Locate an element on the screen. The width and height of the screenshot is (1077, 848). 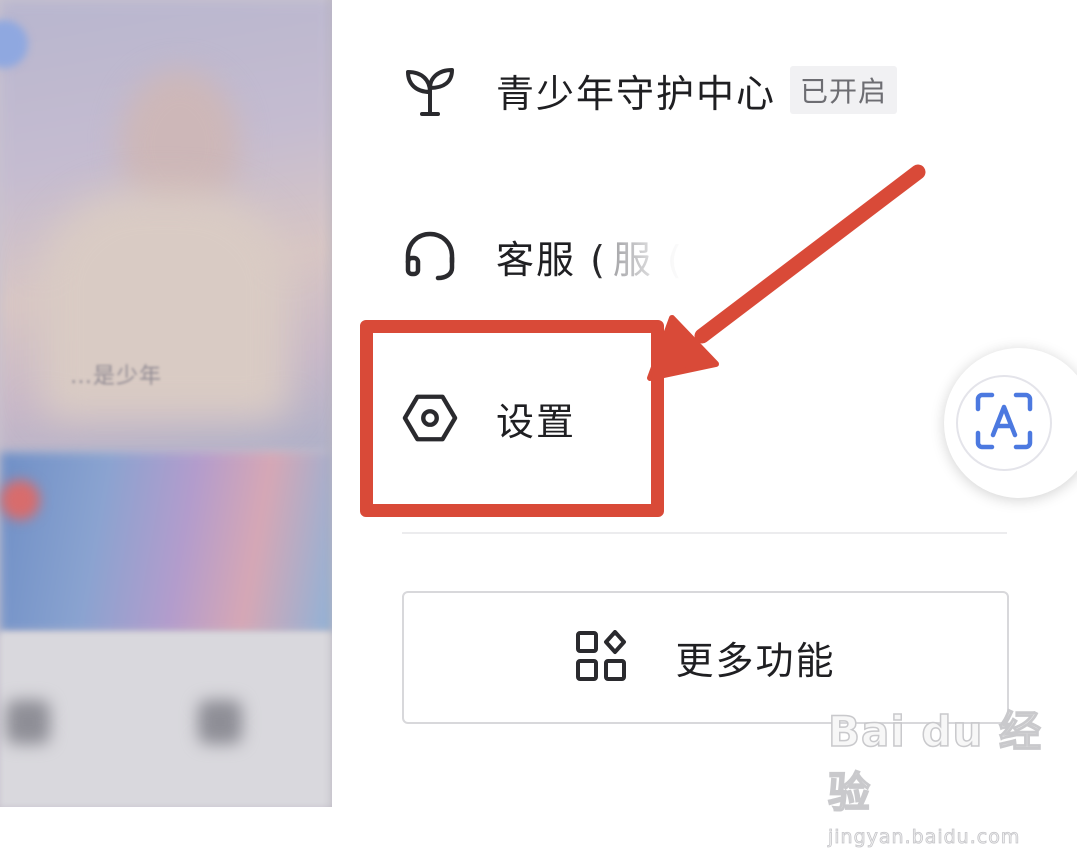
float-button-ring is located at coordinates (1004, 423).